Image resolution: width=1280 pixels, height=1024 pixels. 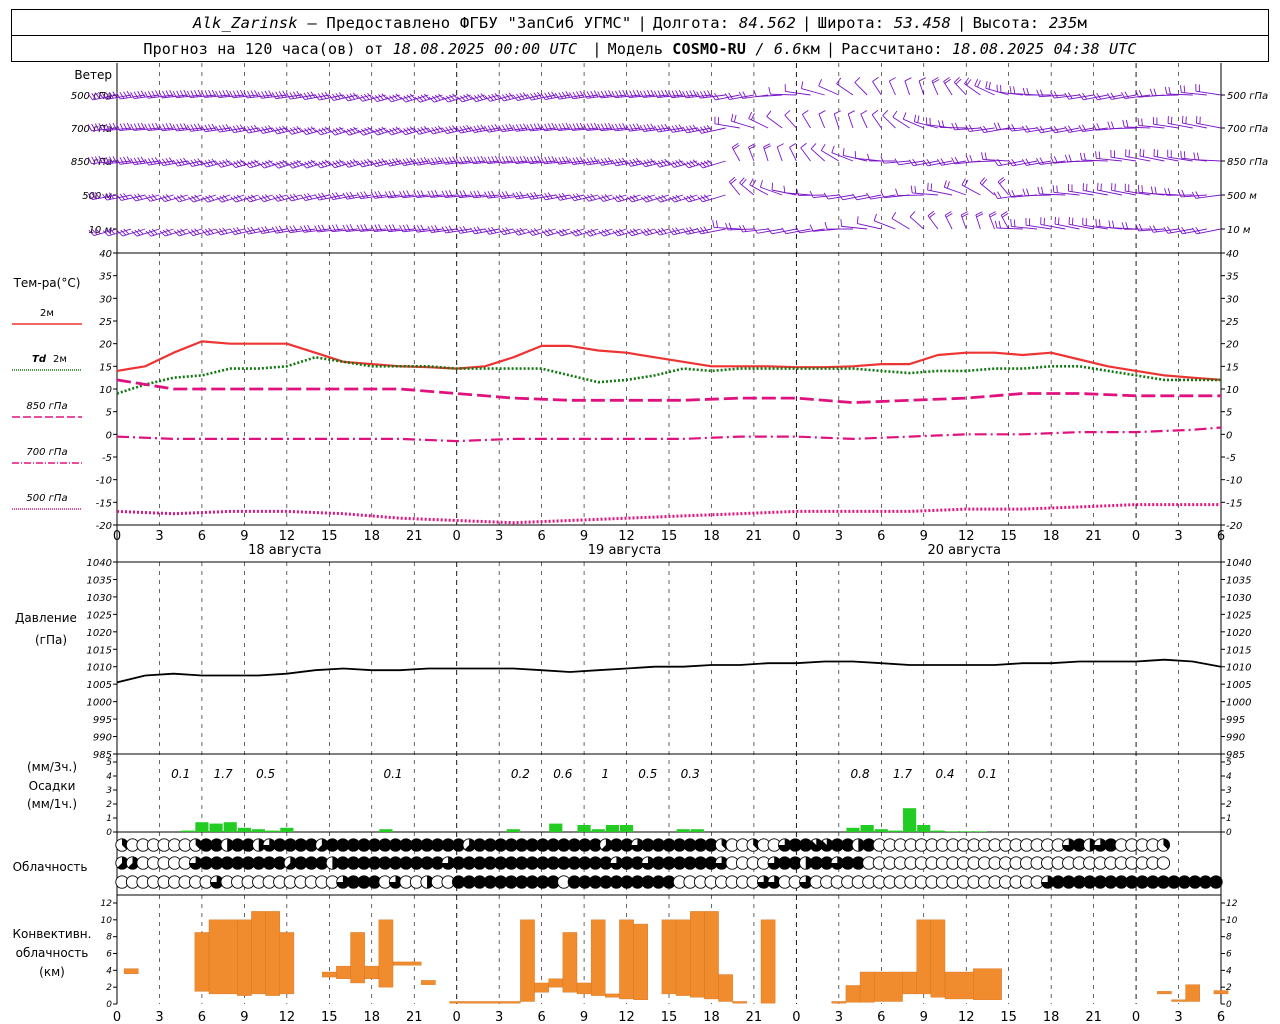 I want to click on cloud-octa-full, so click(x=1216, y=882).